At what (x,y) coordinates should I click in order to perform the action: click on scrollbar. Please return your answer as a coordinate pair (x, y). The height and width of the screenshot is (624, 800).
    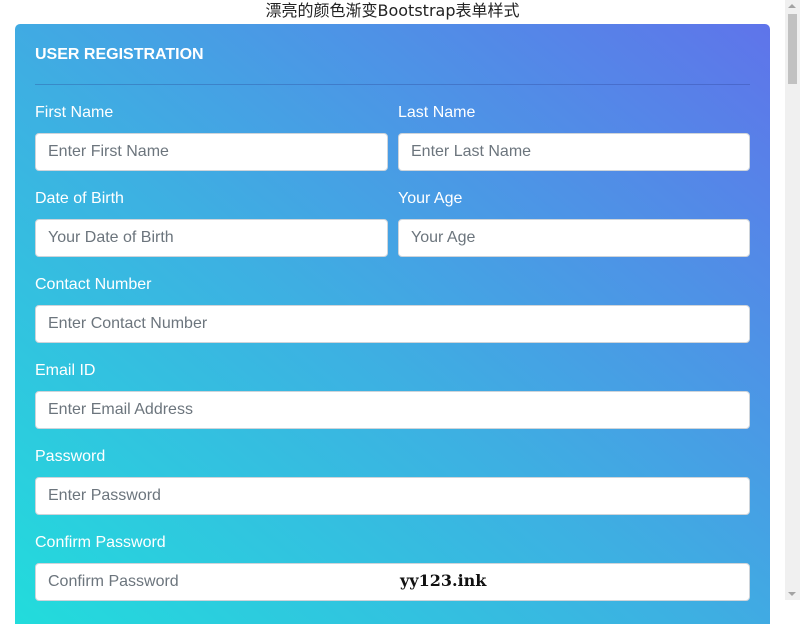
    Looking at the image, I should click on (792, 300).